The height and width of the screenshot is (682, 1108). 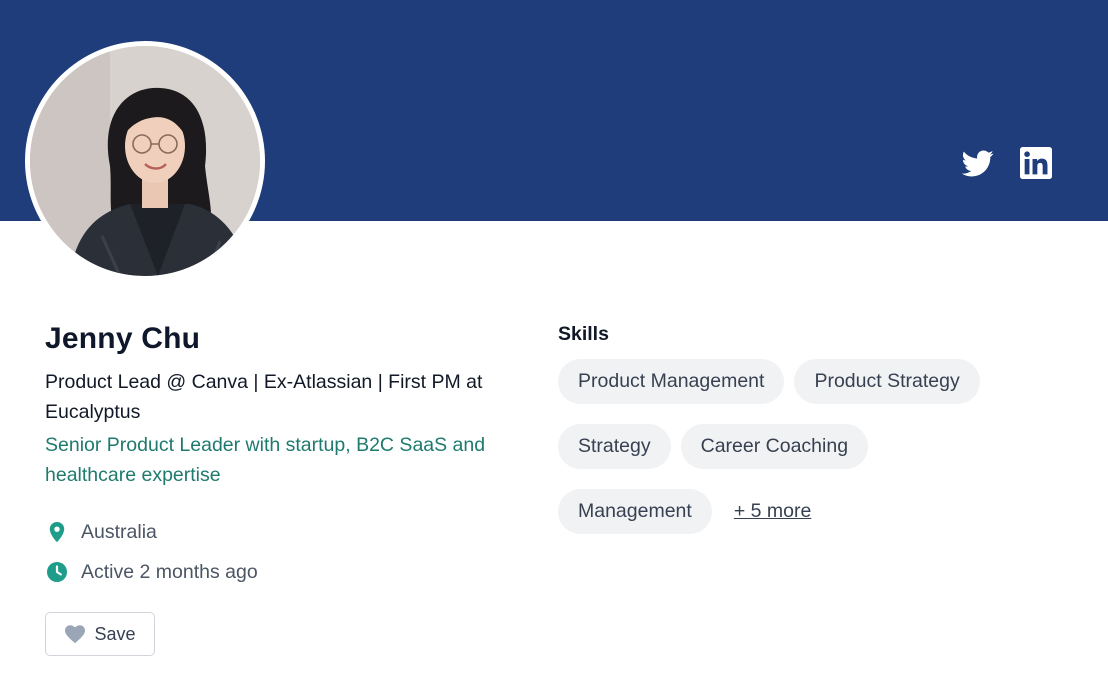 I want to click on location-pin-icon, so click(x=57, y=532).